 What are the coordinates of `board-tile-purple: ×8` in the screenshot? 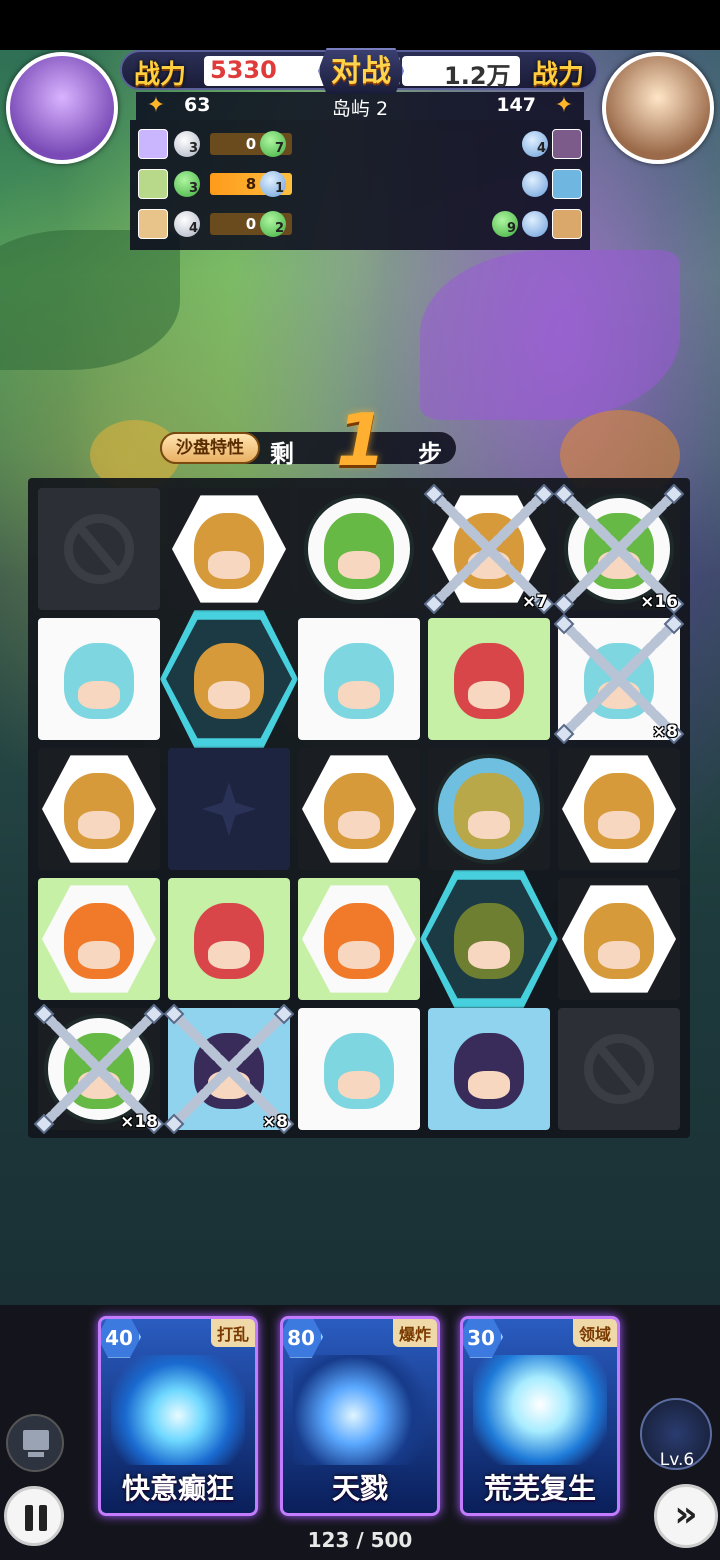 It's located at (229, 1069).